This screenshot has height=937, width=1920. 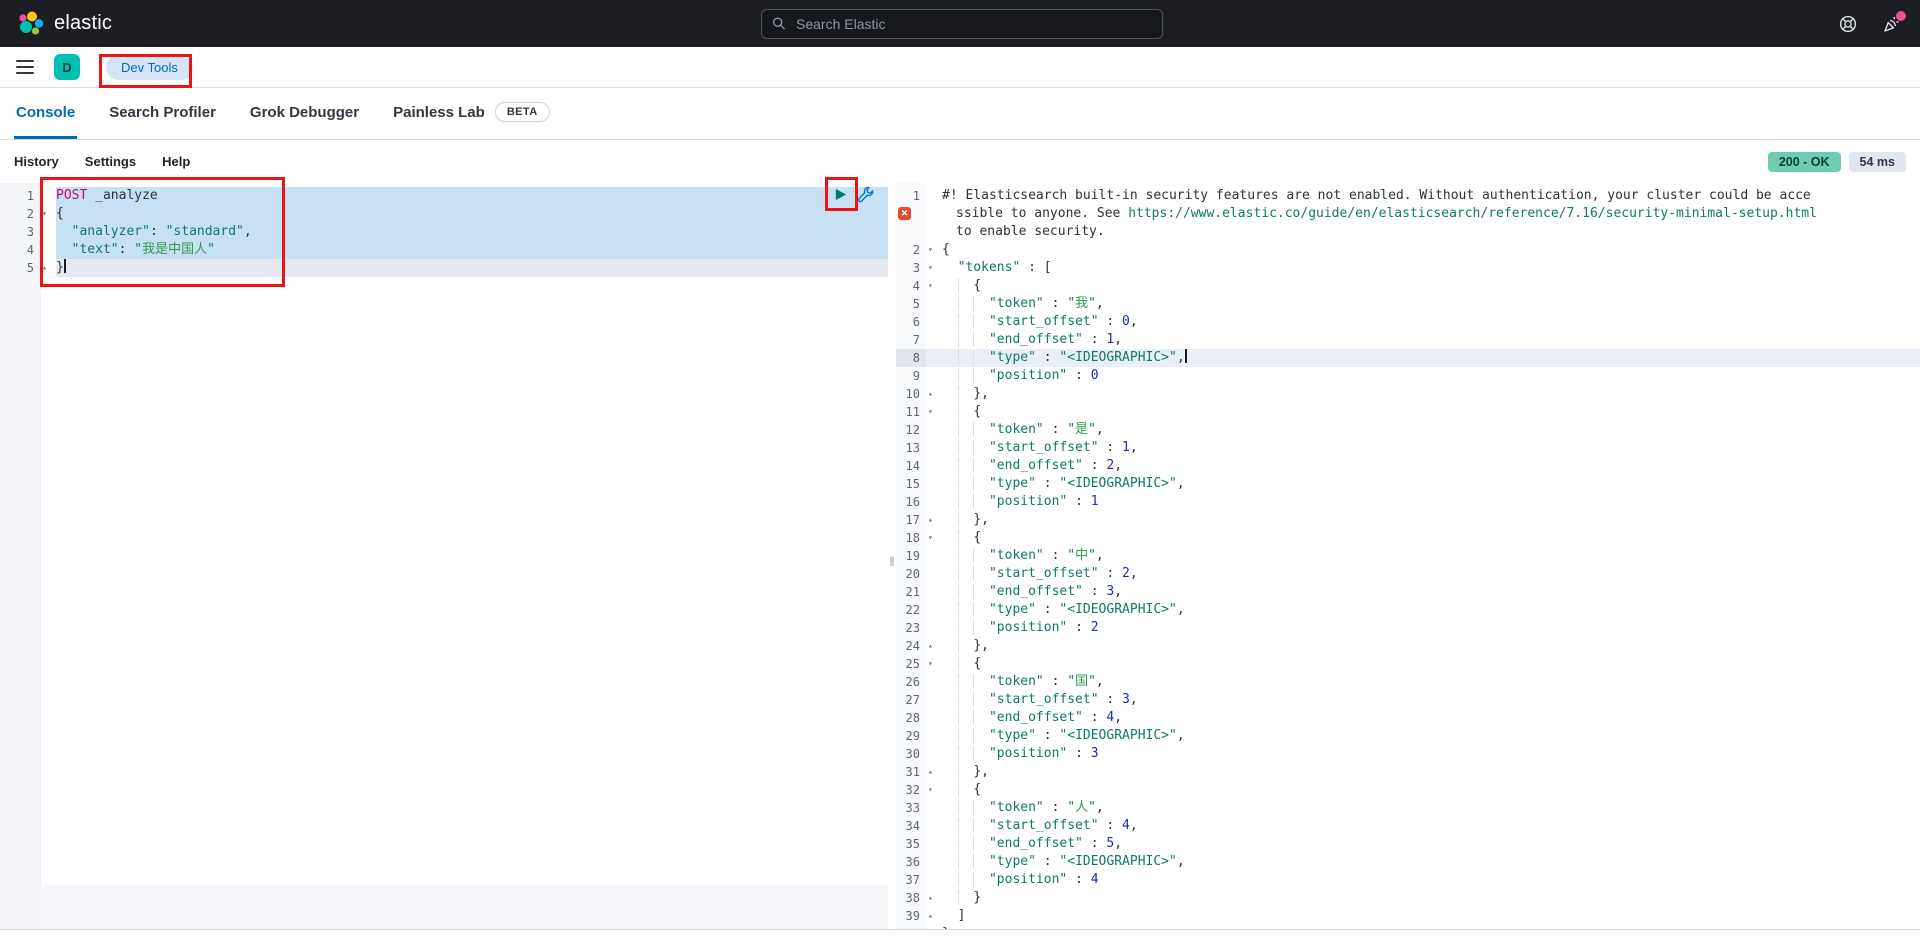 I want to click on code-row: 36 "type" : "<IDEOGRAPHIC>",, so click(x=1408, y=862).